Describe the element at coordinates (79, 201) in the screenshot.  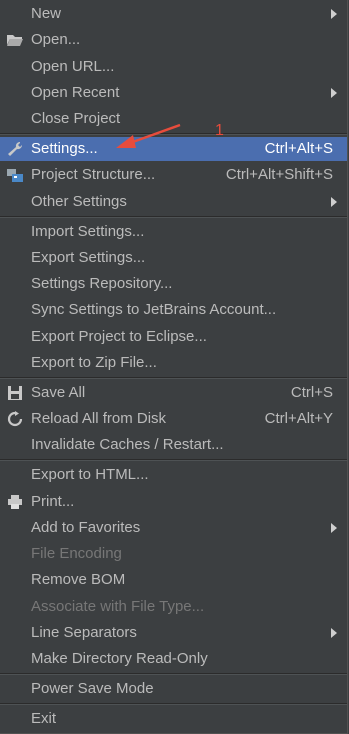
I see `menu-item-other-settings-label: Other Settings` at that location.